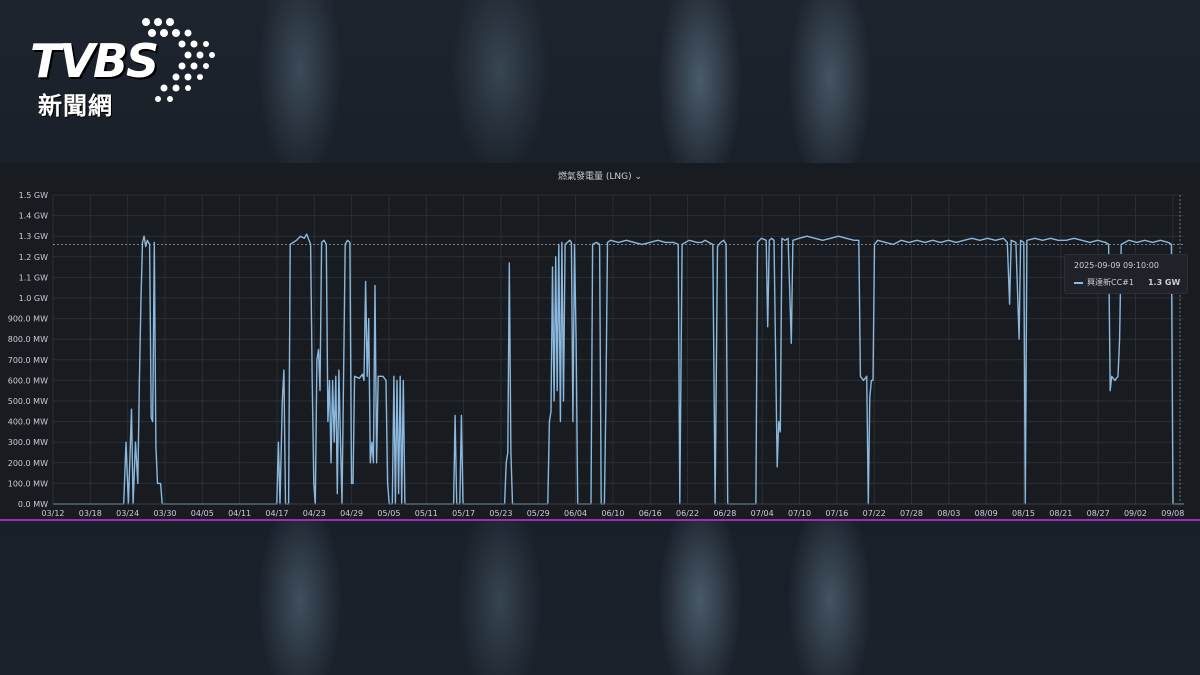 Image resolution: width=1200 pixels, height=675 pixels. Describe the element at coordinates (239, 513) in the screenshot. I see `x-tick-label: 04/11` at that location.